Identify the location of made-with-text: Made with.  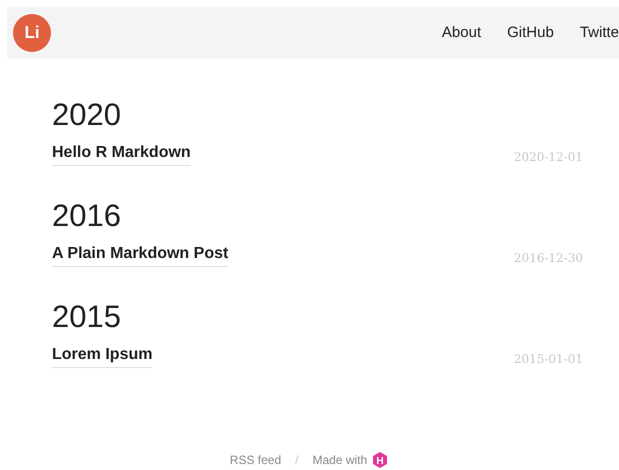
(340, 460).